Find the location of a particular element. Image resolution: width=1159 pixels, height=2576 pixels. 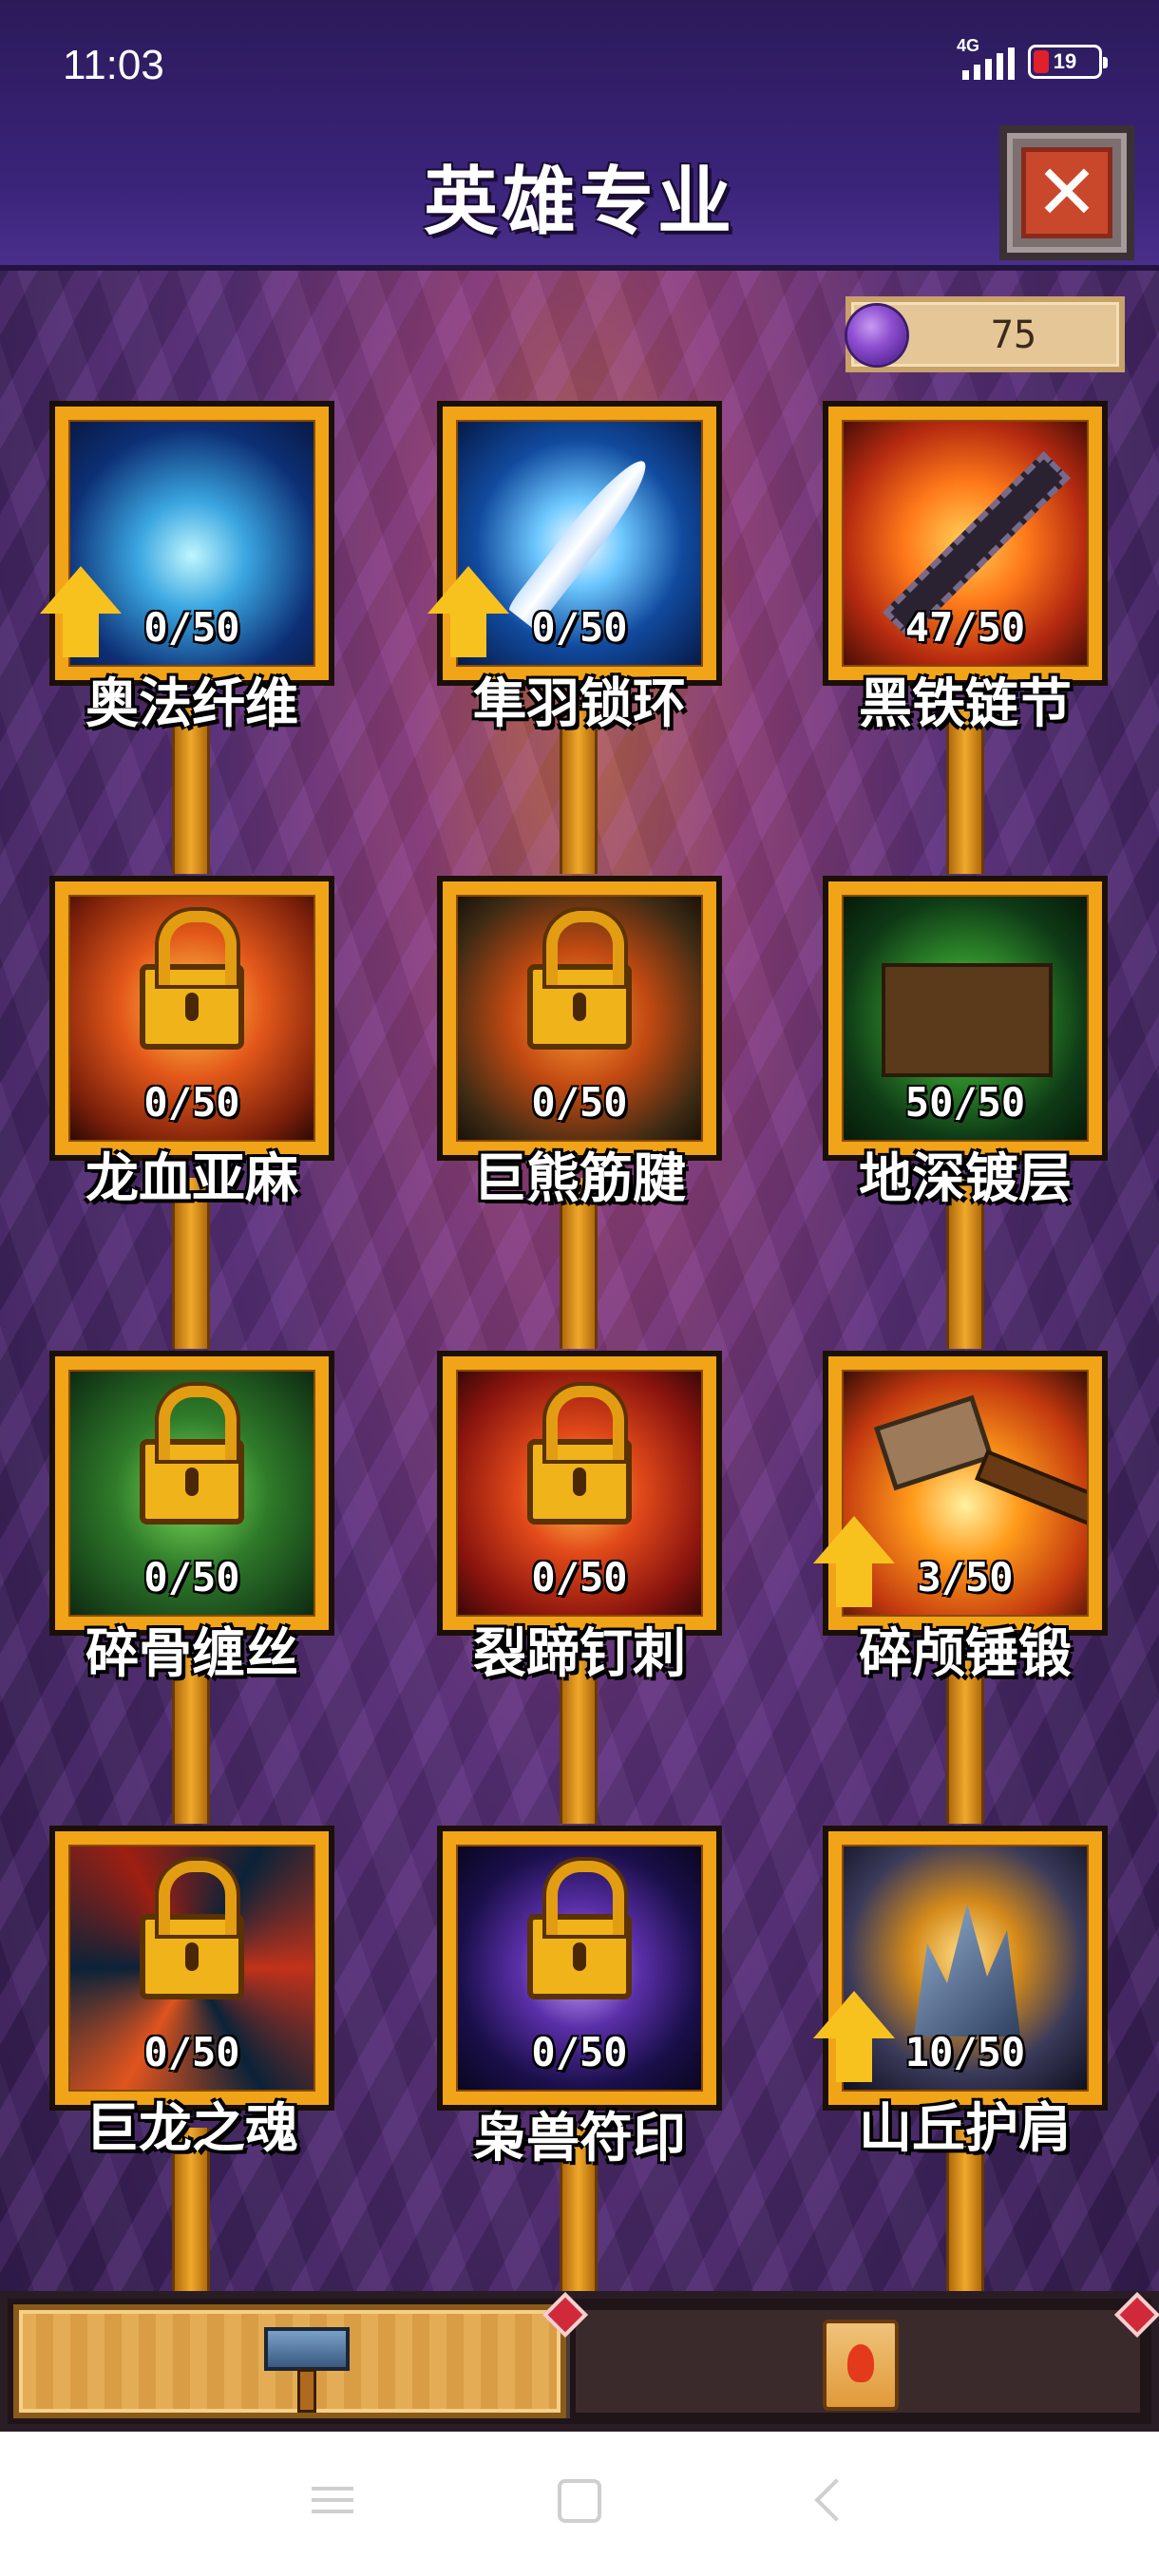

skill-hill-pauldron: 10/50 is located at coordinates (960, 1969).